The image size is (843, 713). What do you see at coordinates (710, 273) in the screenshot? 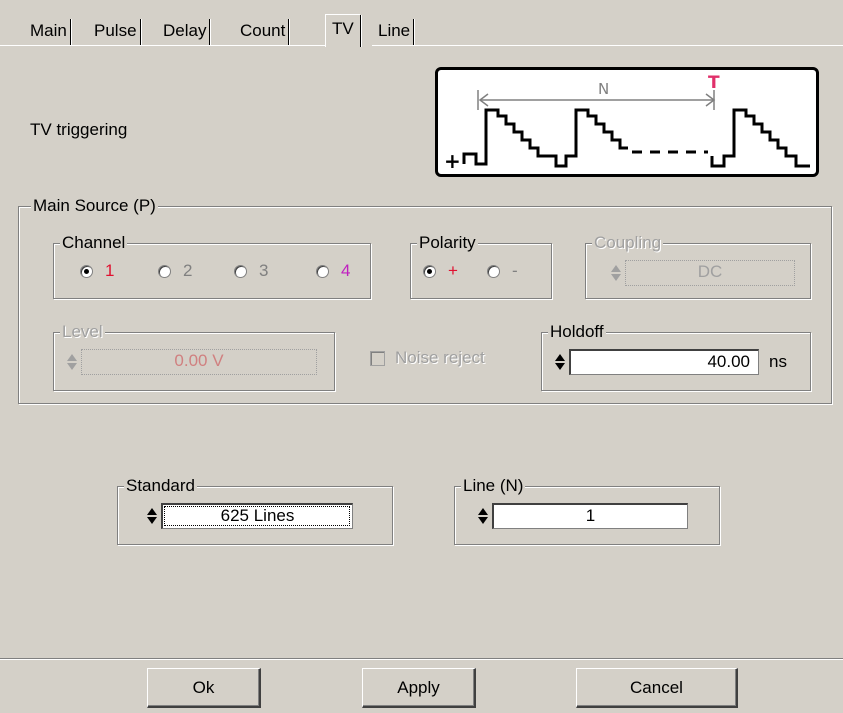
I see `coupling-field: DC` at bounding box center [710, 273].